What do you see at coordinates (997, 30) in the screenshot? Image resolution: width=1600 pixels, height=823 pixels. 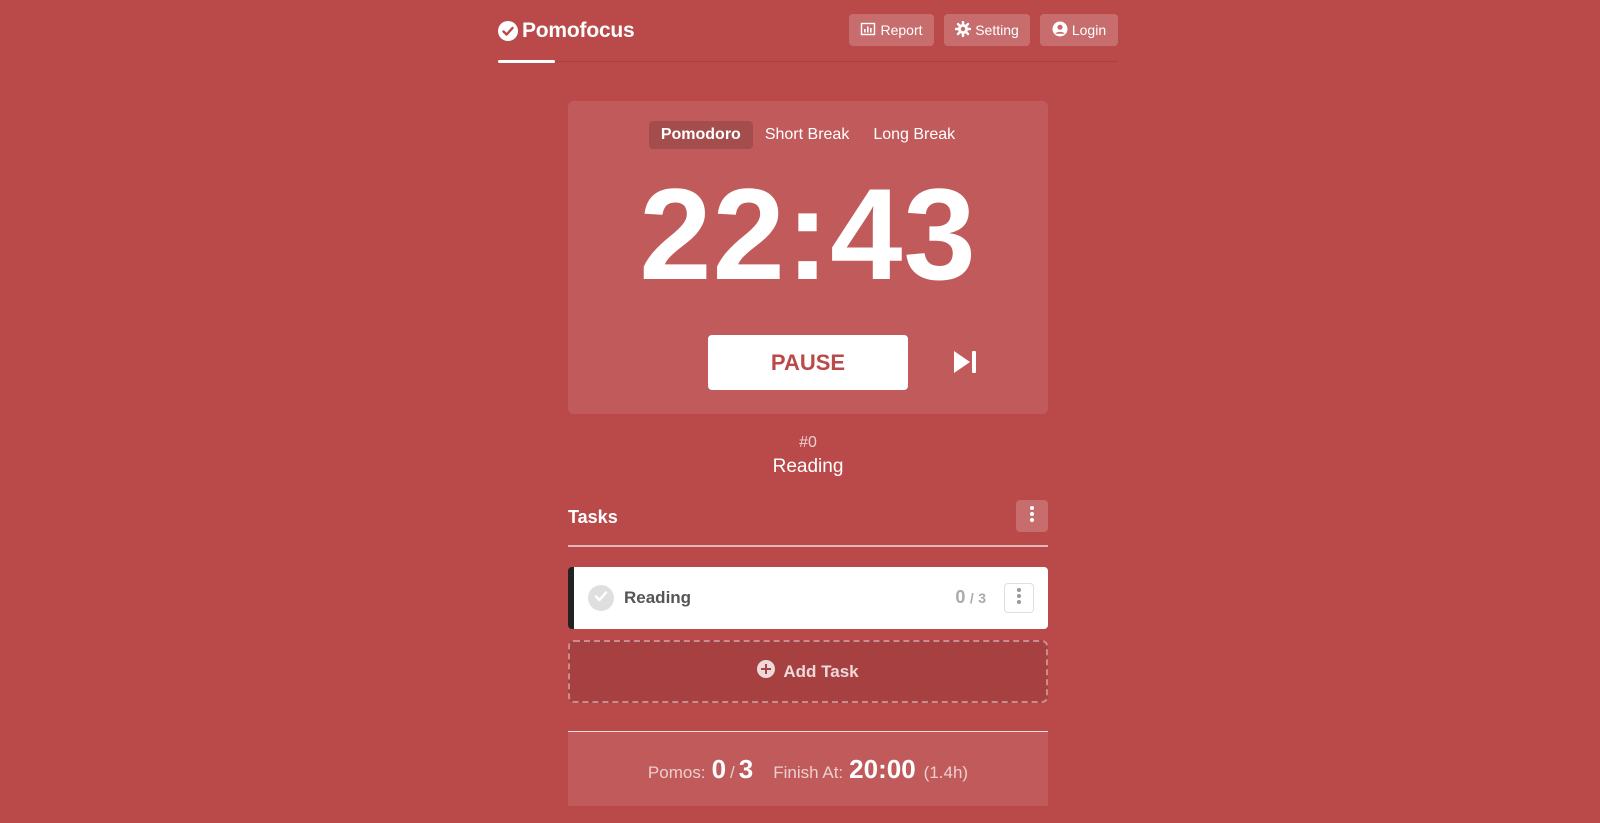 I see `setting-label: Setting` at bounding box center [997, 30].